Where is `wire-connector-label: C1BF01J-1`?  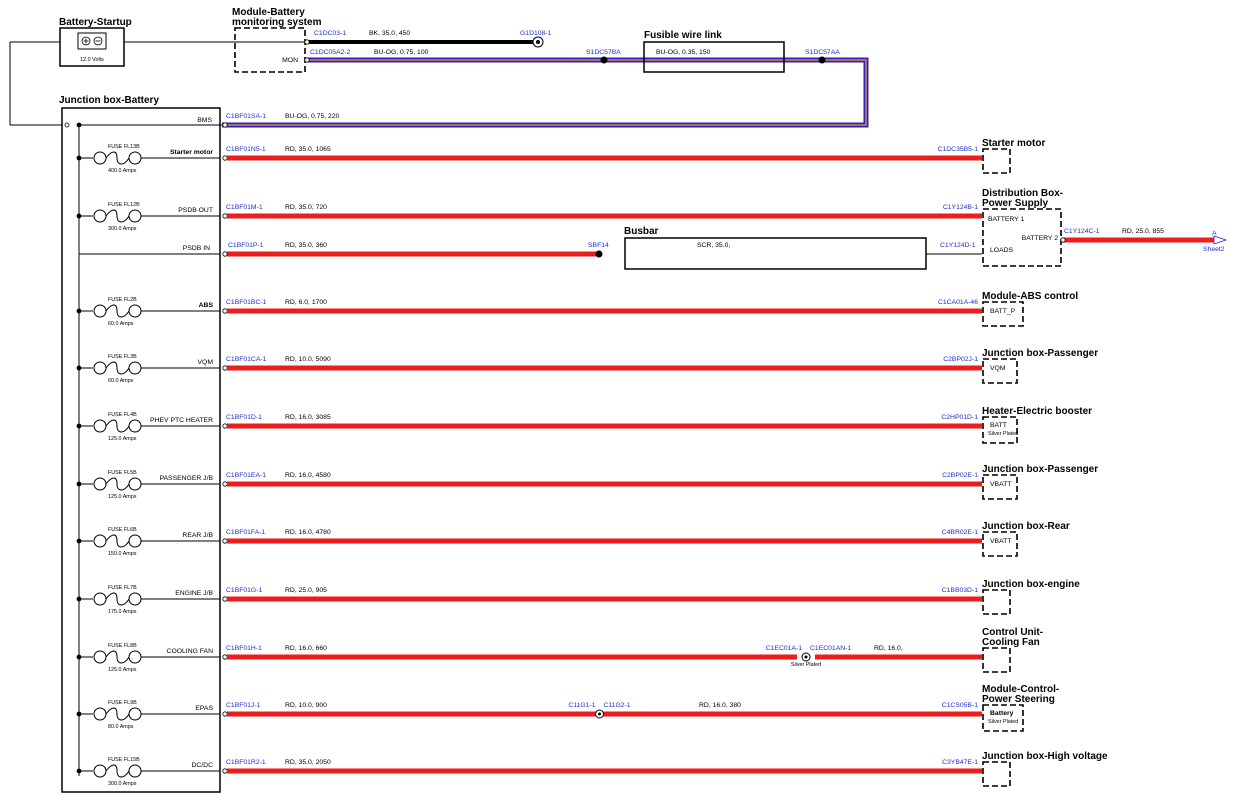
wire-connector-label: C1BF01J-1 is located at coordinates (243, 705).